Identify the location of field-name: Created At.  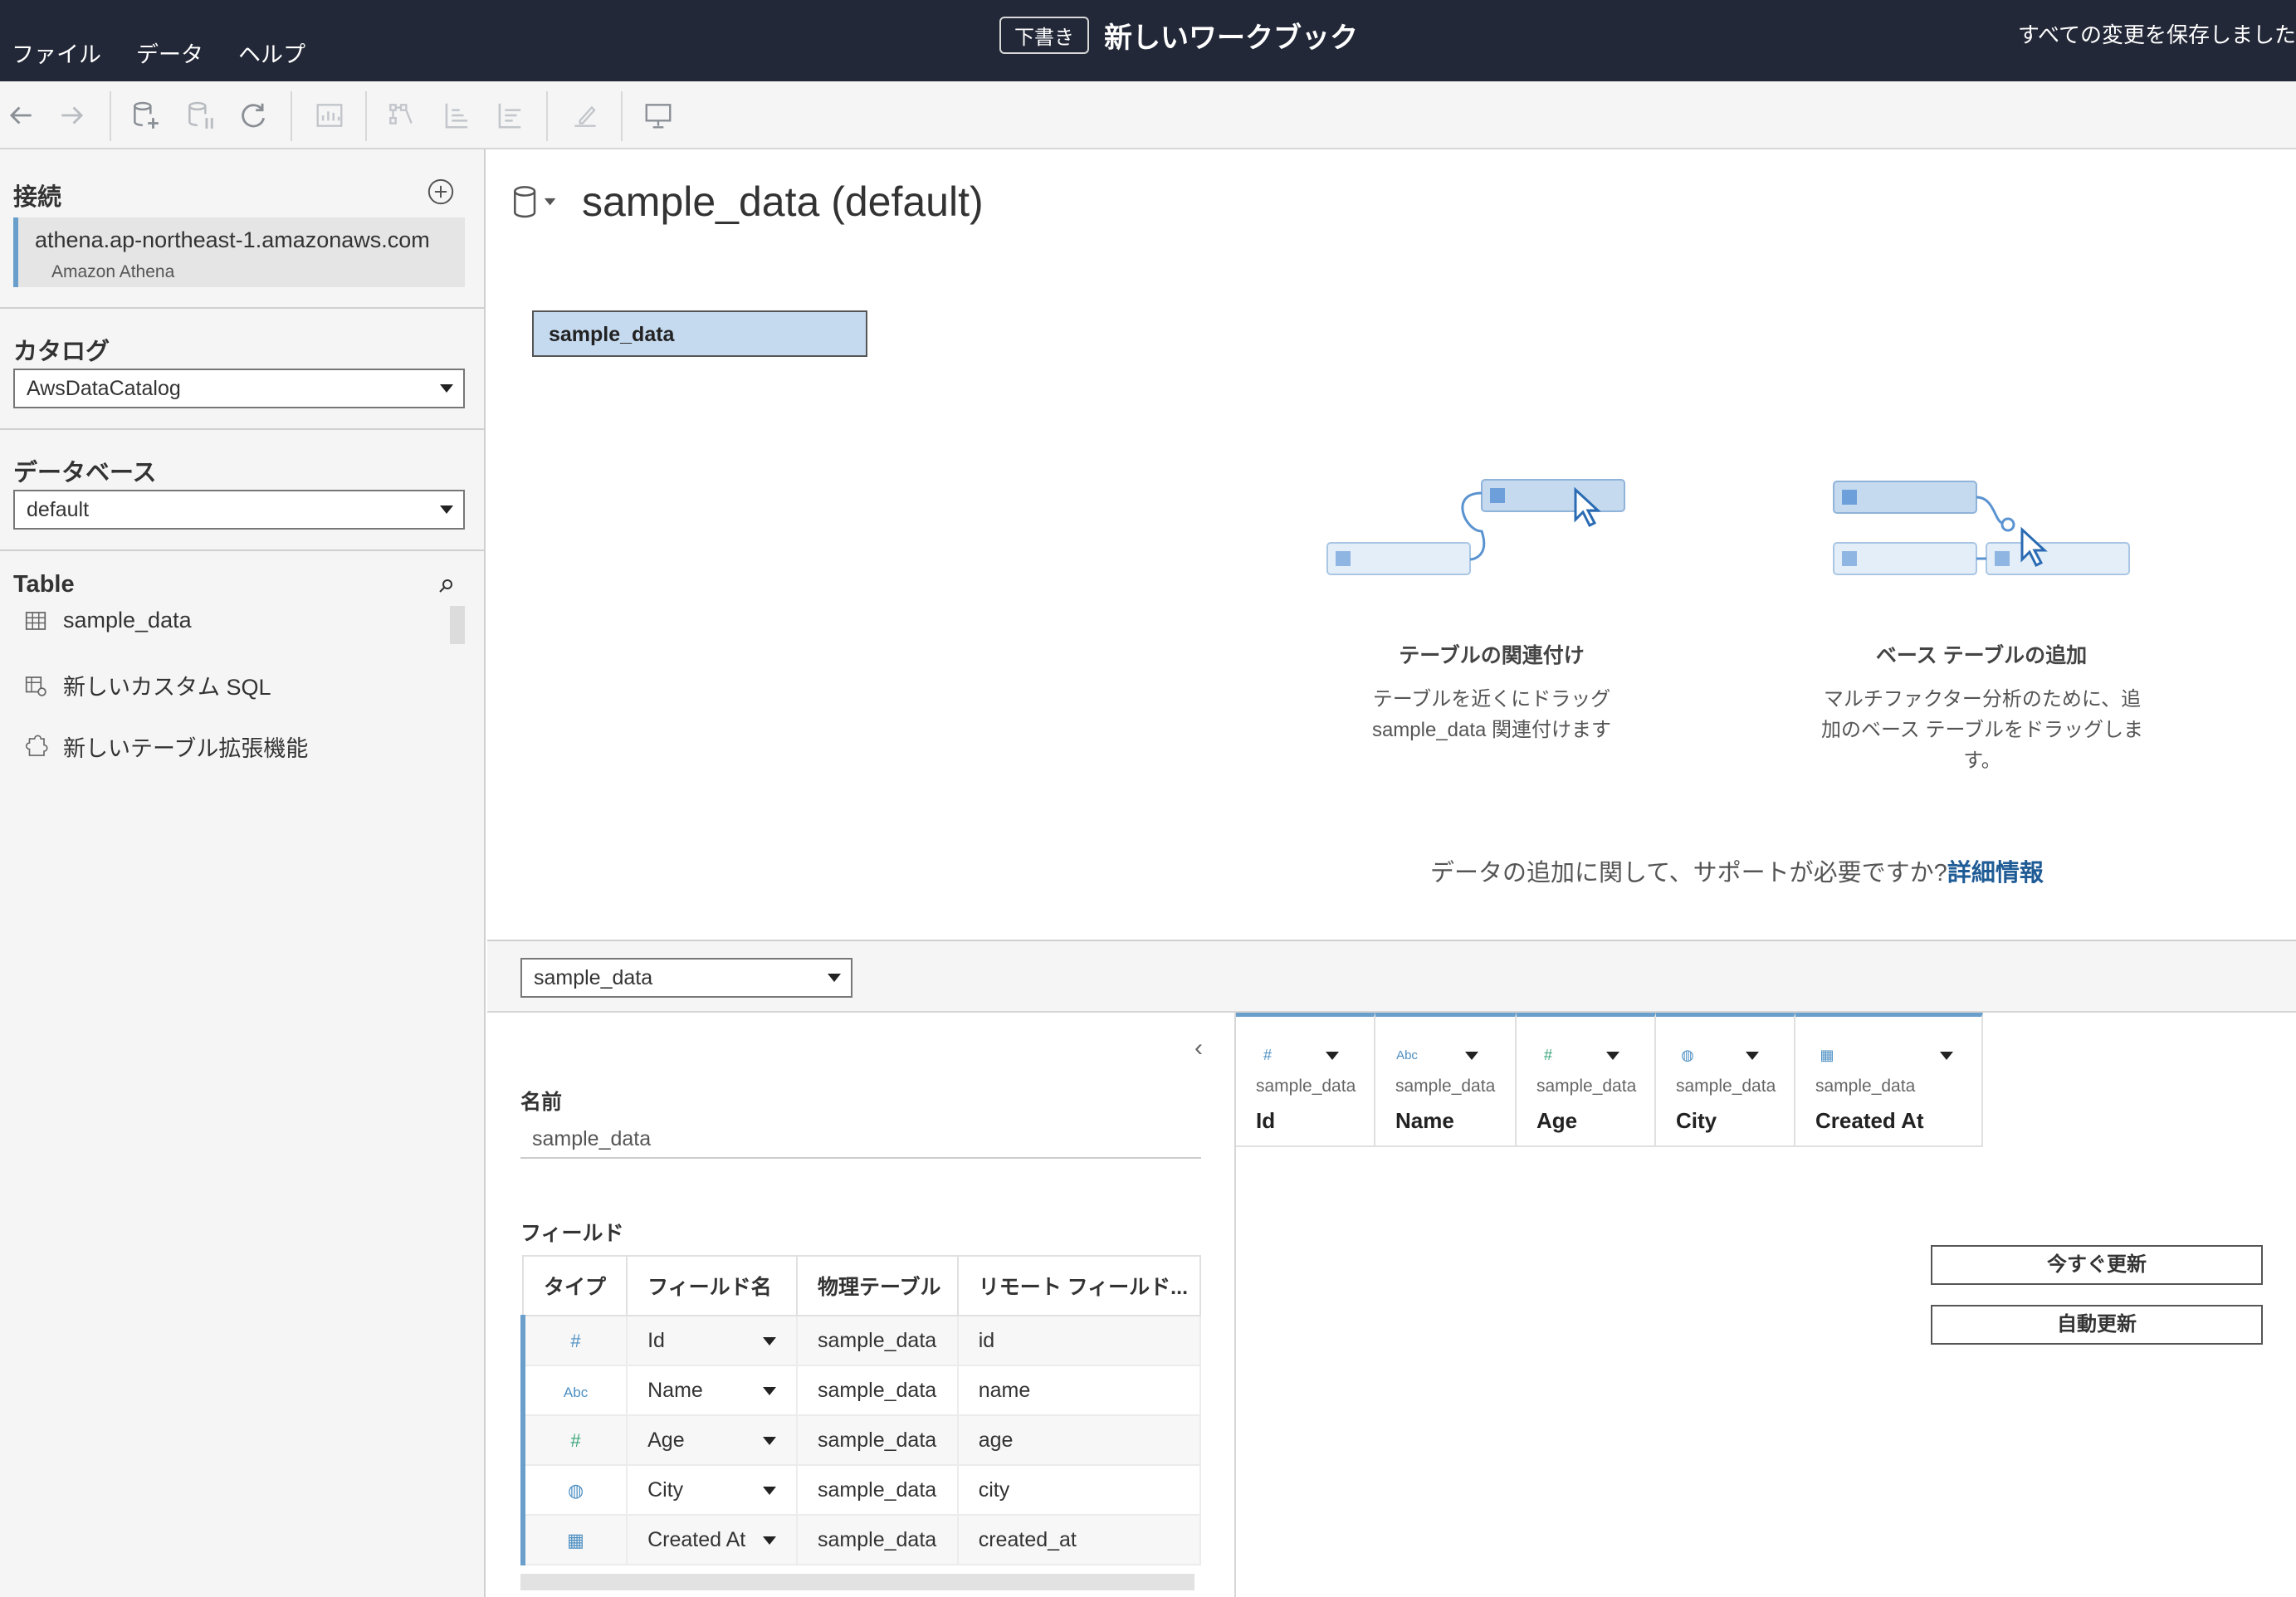
(696, 1539).